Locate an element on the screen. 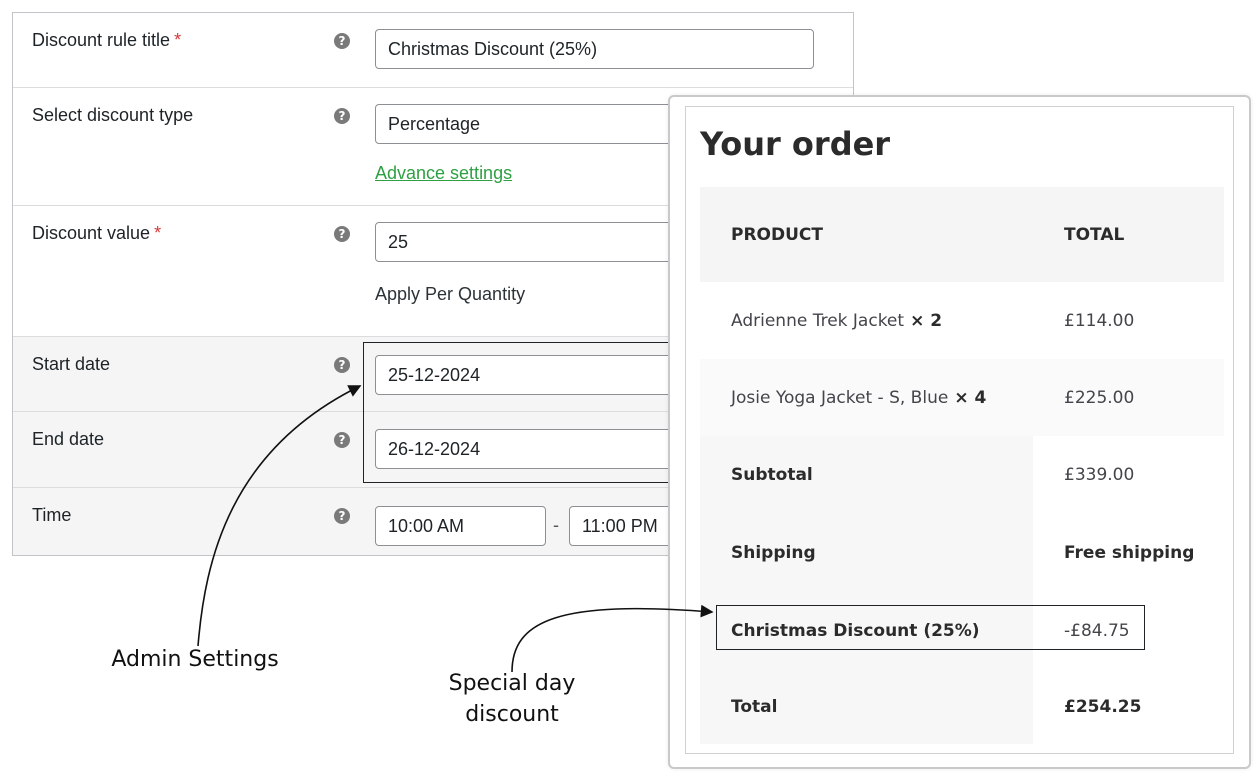 Image resolution: width=1260 pixels, height=780 pixels. admin-settings-annotation: Admin Settings is located at coordinates (195, 659).